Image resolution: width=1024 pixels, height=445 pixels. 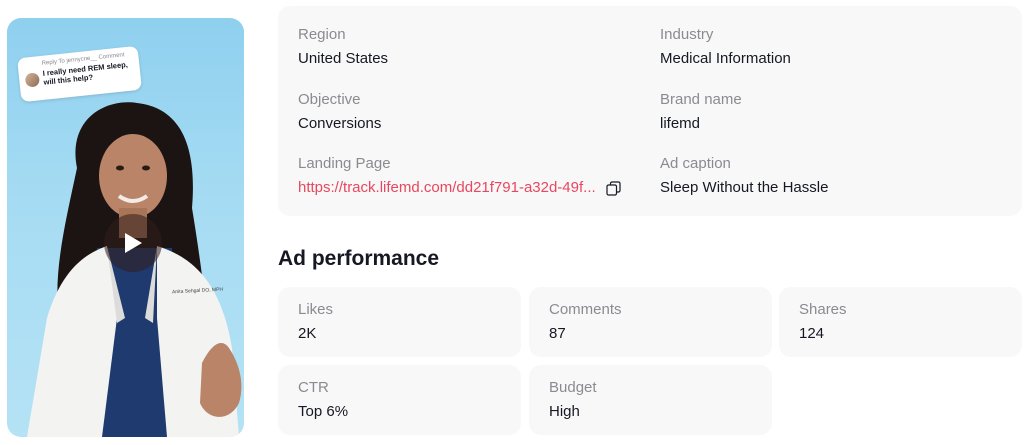 I want to click on ad-performance-title: Ad performance, so click(x=359, y=258).